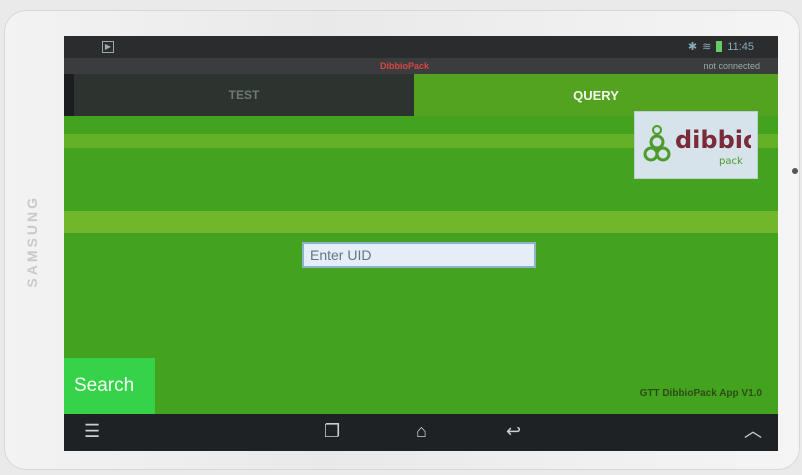 This screenshot has height=475, width=802. I want to click on app-header: DibbioPack not connected, so click(421, 66).